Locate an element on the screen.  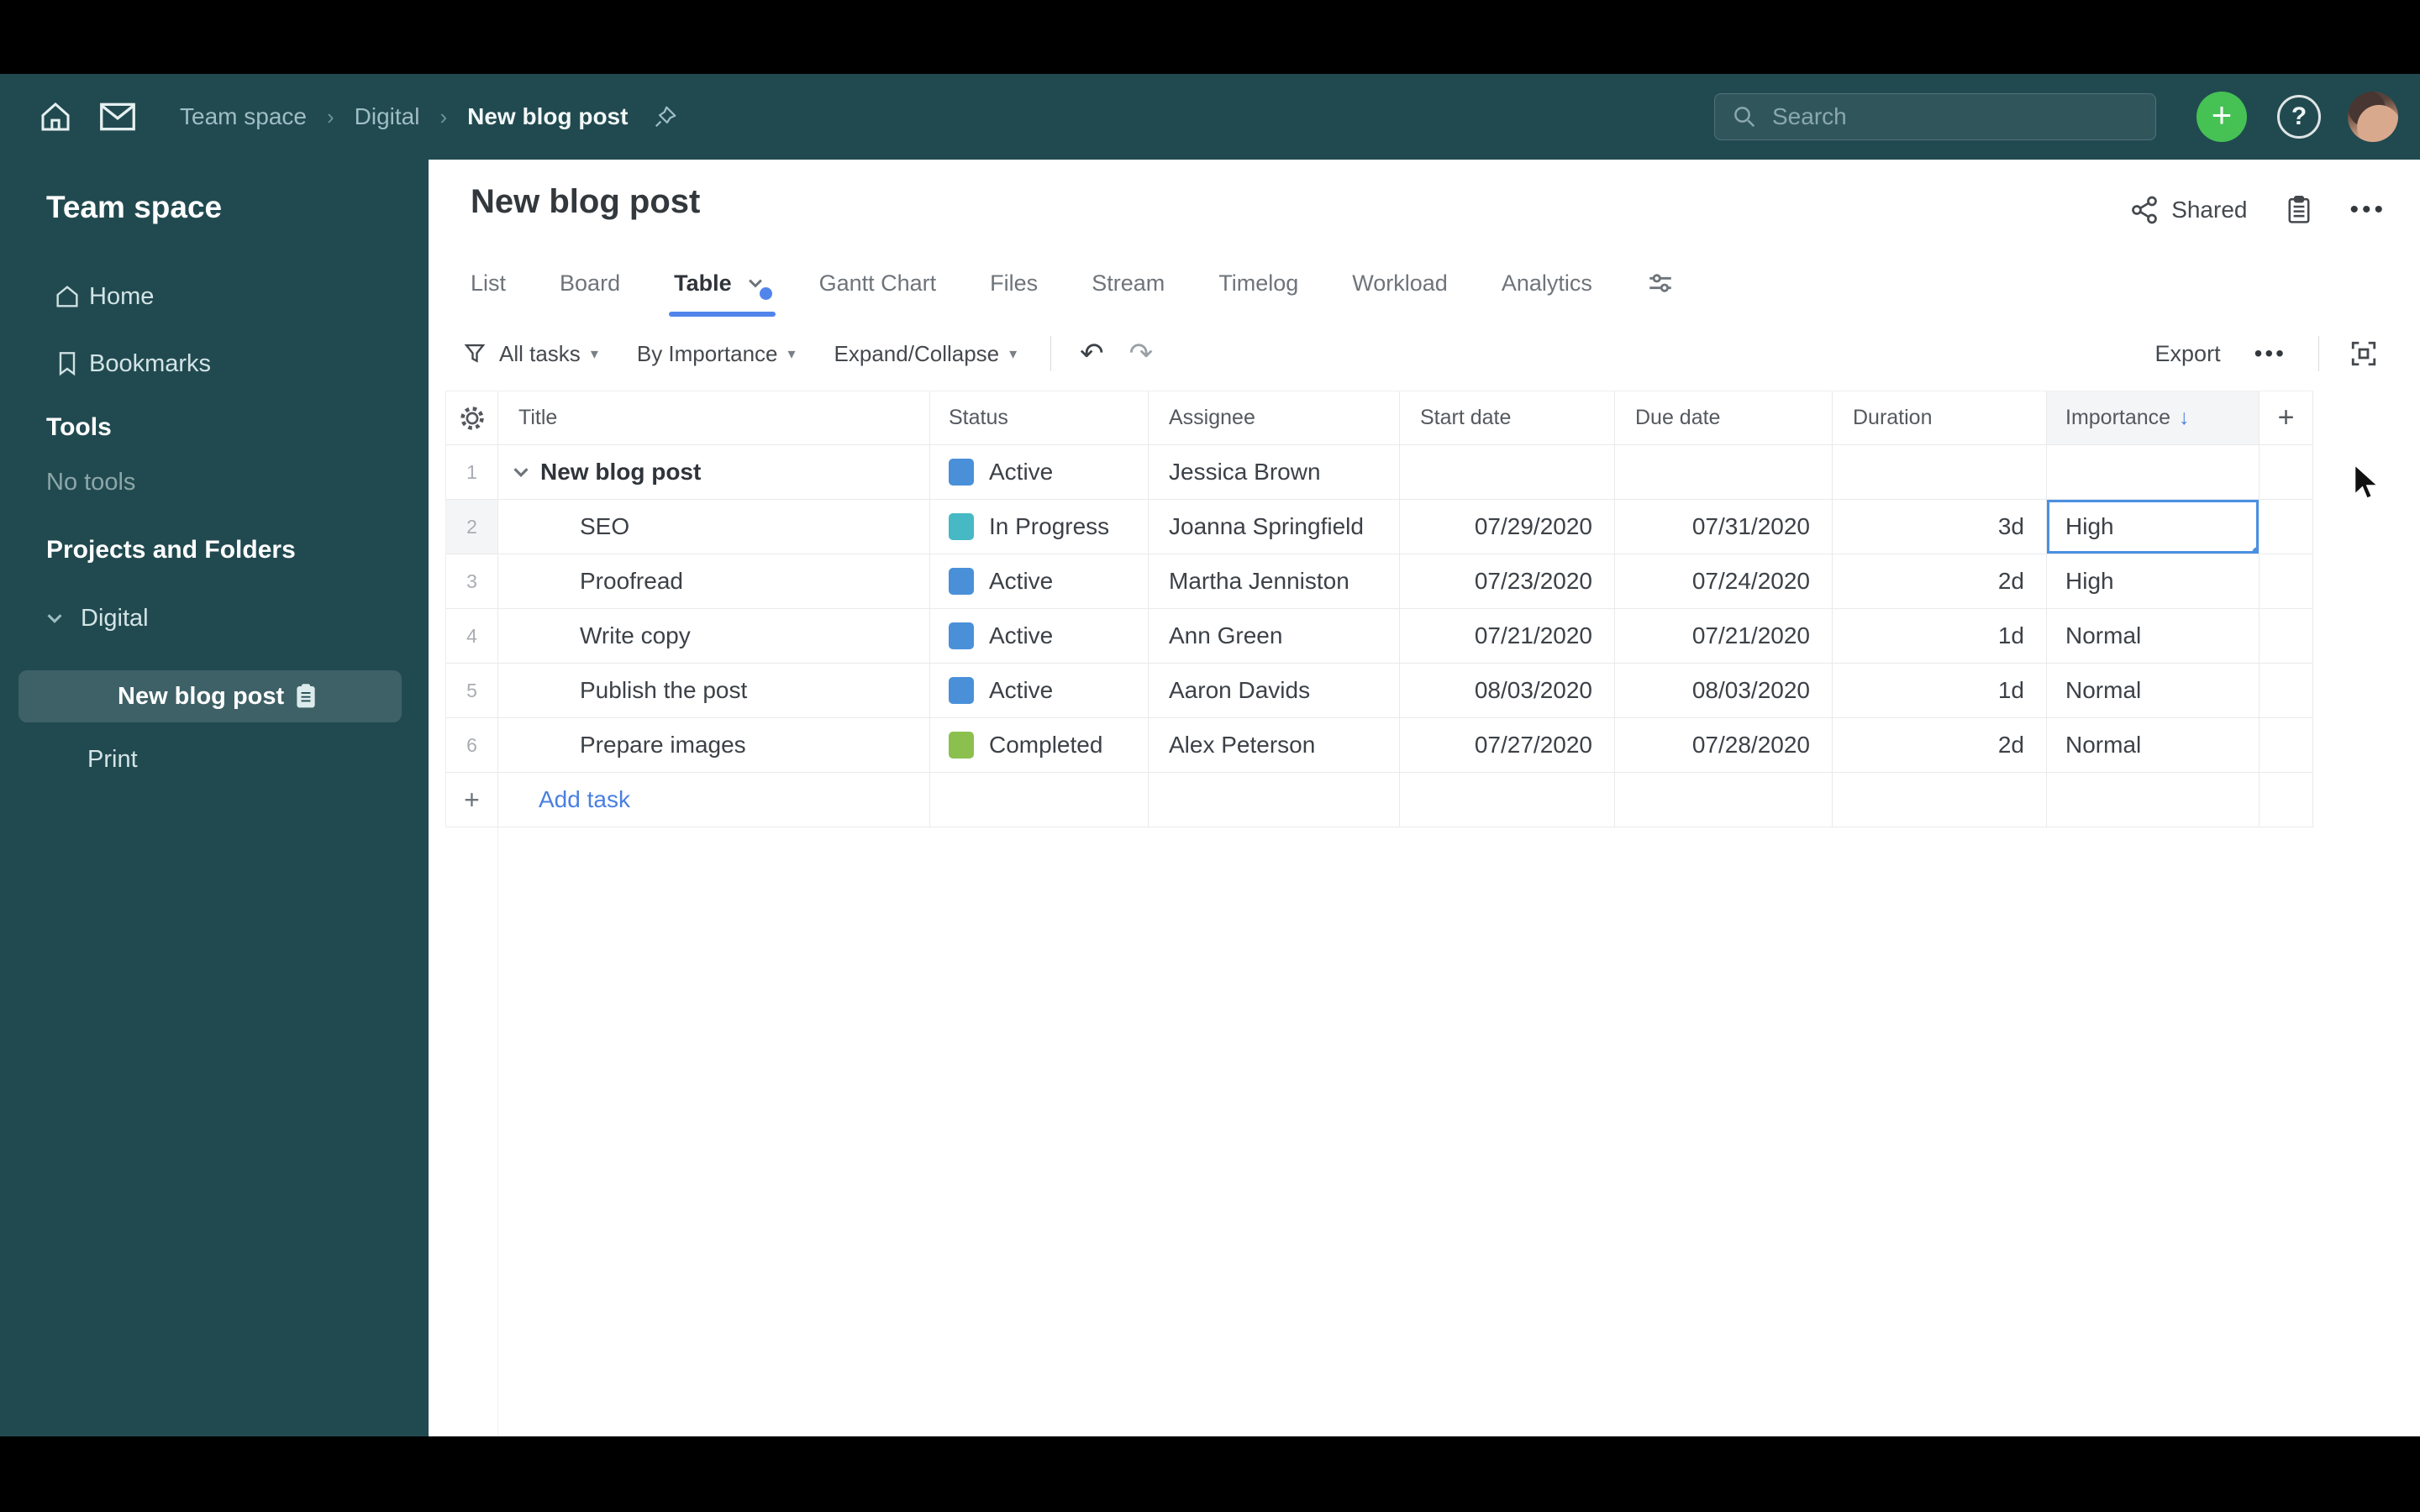
tab-list: List is located at coordinates (488, 283).